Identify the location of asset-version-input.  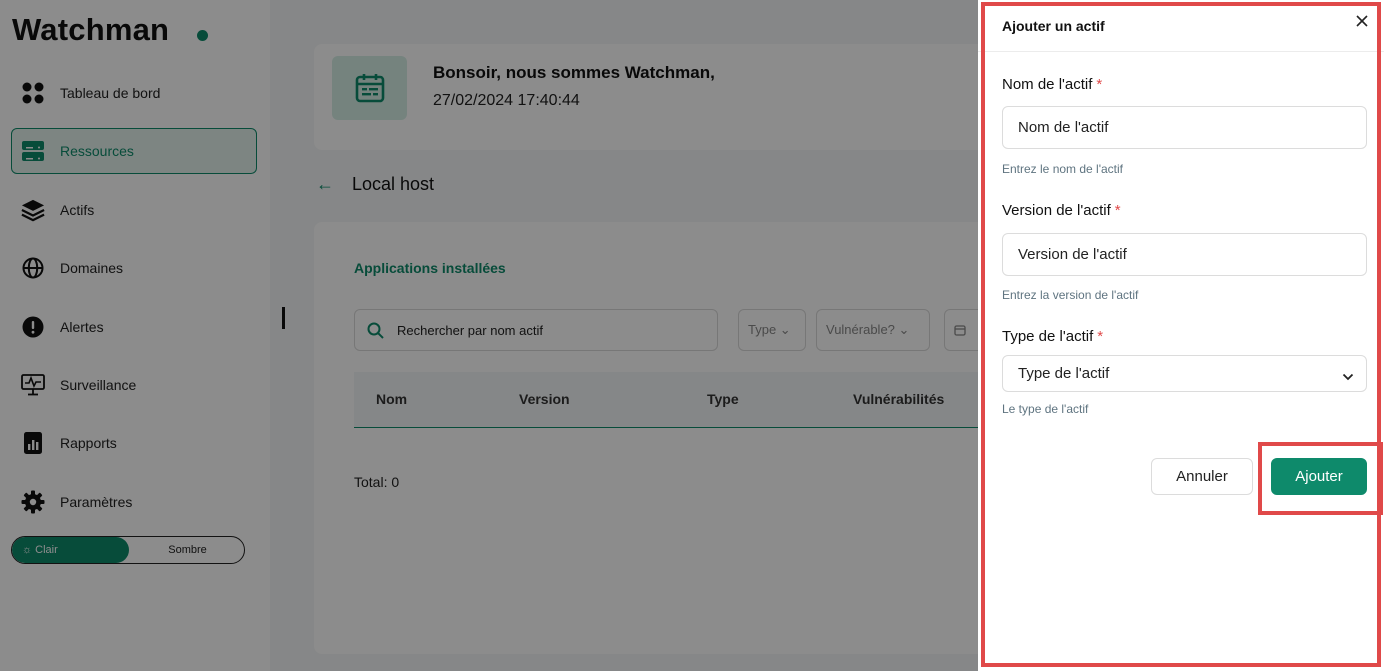
(1184, 254).